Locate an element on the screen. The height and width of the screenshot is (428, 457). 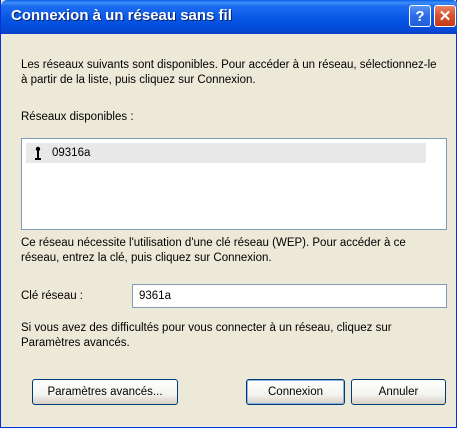
connect-button: Connexion is located at coordinates (295, 392).